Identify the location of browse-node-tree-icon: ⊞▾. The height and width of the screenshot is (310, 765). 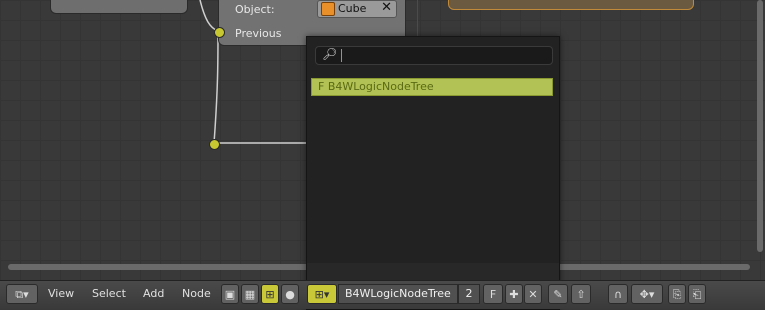
(322, 294).